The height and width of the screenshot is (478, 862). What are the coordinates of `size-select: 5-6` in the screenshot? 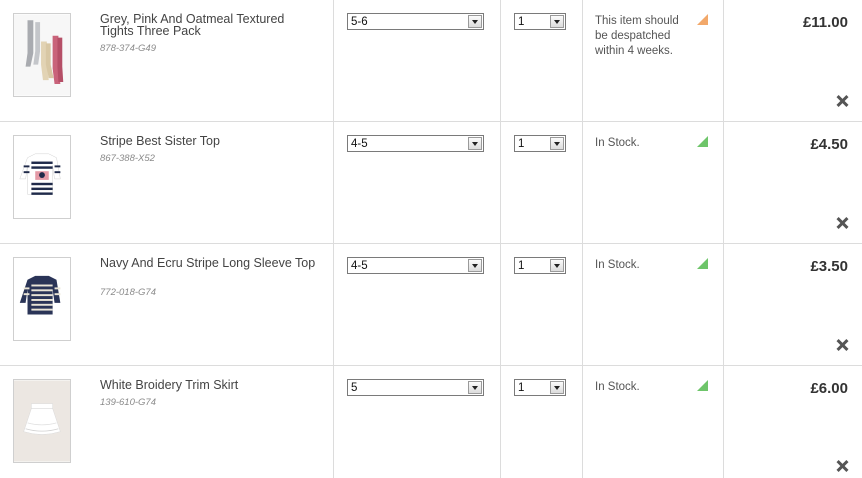 It's located at (415, 21).